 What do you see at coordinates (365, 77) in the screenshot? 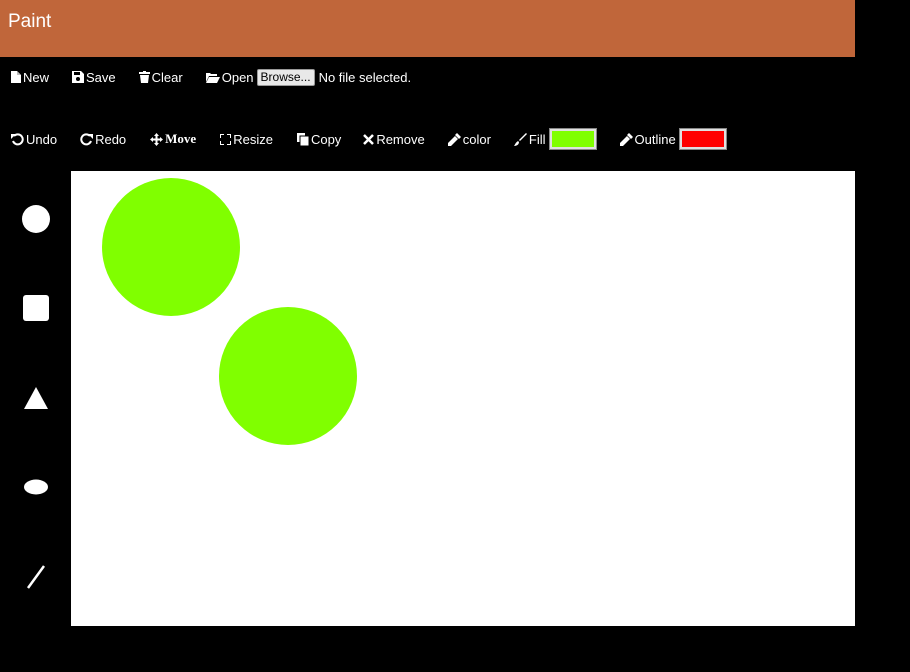
I see `file-status: No file selected.` at bounding box center [365, 77].